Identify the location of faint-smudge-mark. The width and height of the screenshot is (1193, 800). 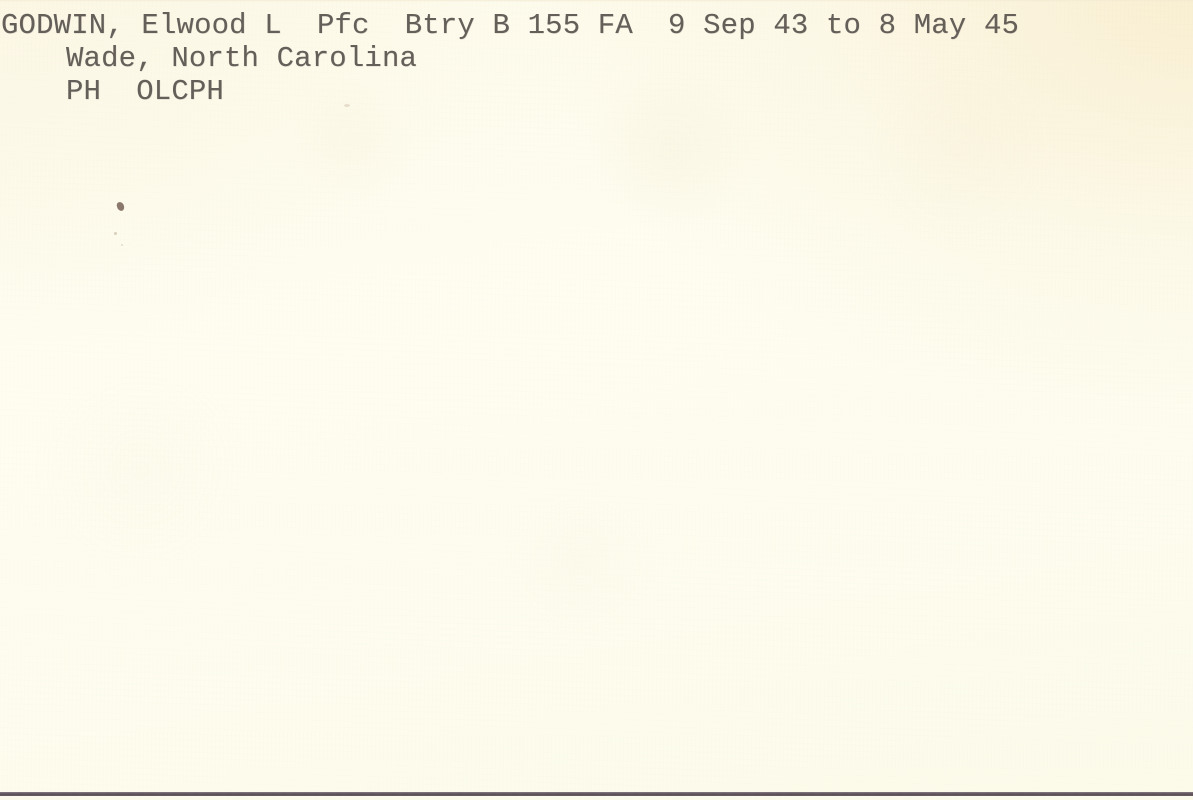
(347, 105).